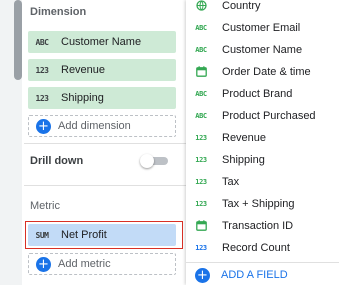  I want to click on field-label: Tax, so click(231, 182).